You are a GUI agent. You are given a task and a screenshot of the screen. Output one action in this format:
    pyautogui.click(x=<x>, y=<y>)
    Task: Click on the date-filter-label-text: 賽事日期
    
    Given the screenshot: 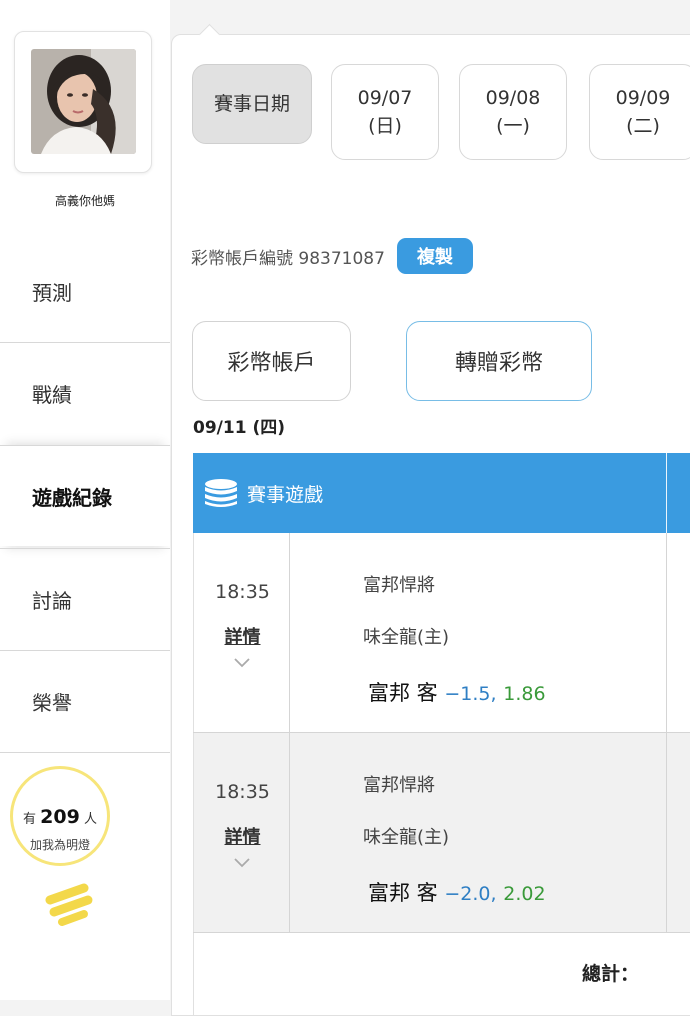 What is the action you would take?
    pyautogui.click(x=251, y=104)
    